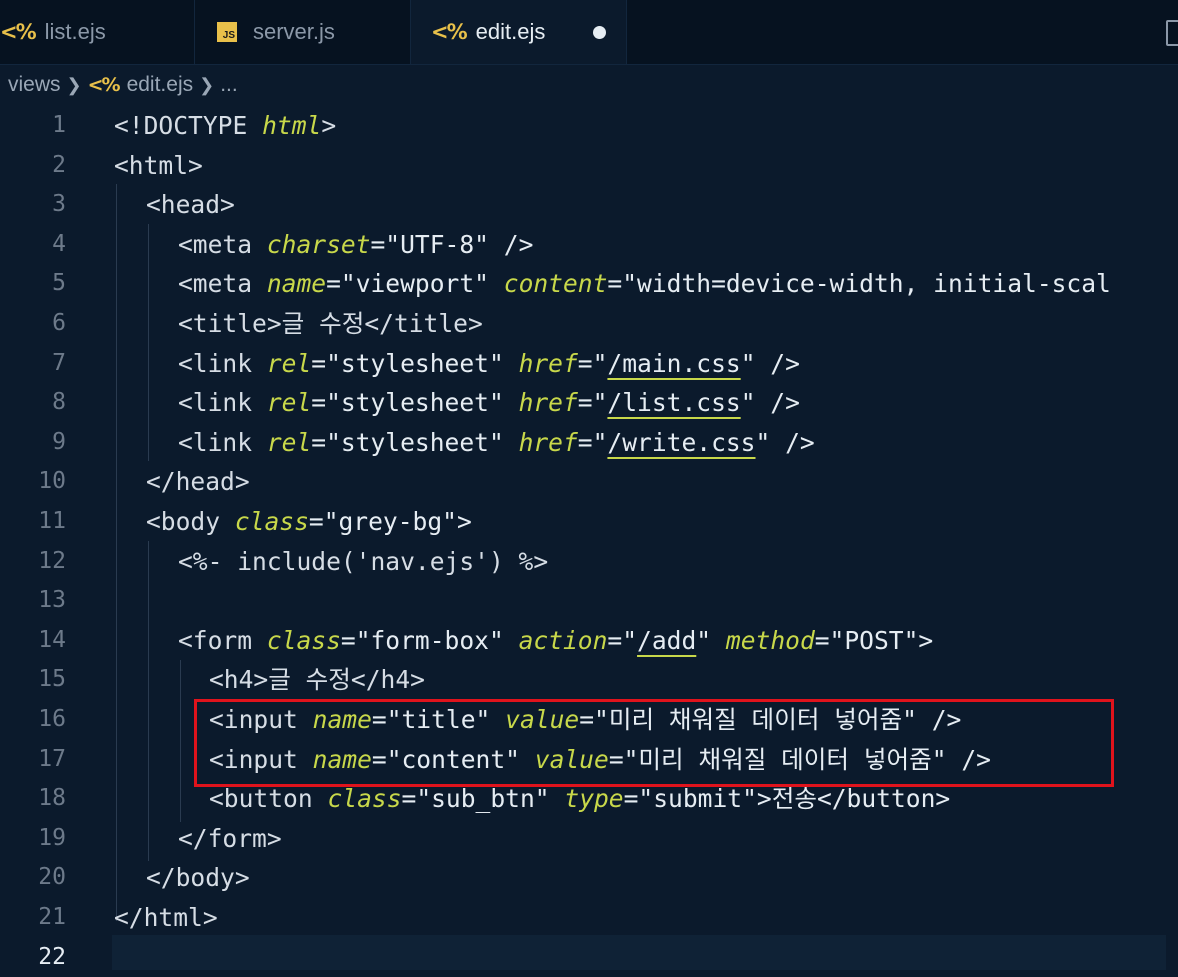 Image resolution: width=1178 pixels, height=977 pixels. I want to click on tab-list-ejs: <% list.ejs, so click(97, 32).